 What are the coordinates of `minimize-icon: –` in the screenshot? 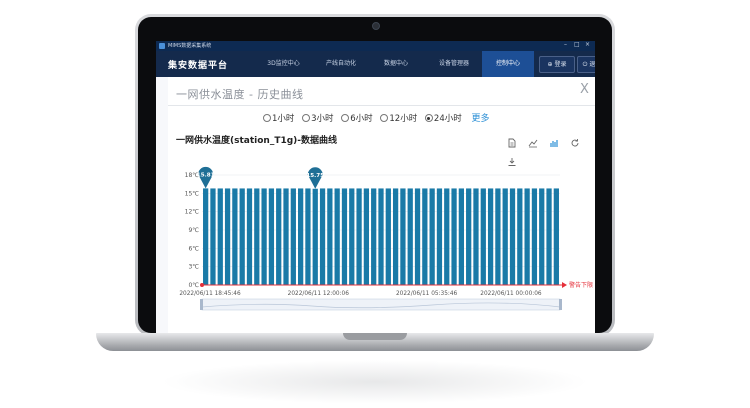 It's located at (565, 44).